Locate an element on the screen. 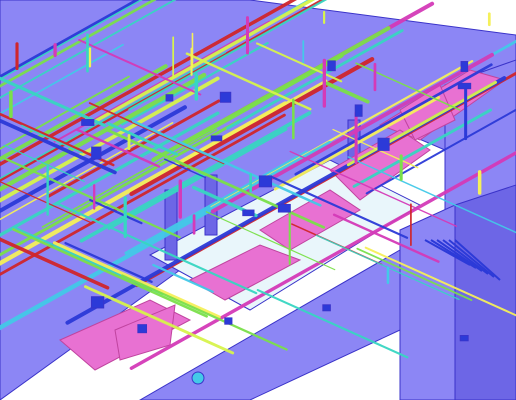  right-tower-front is located at coordinates (427, 302).